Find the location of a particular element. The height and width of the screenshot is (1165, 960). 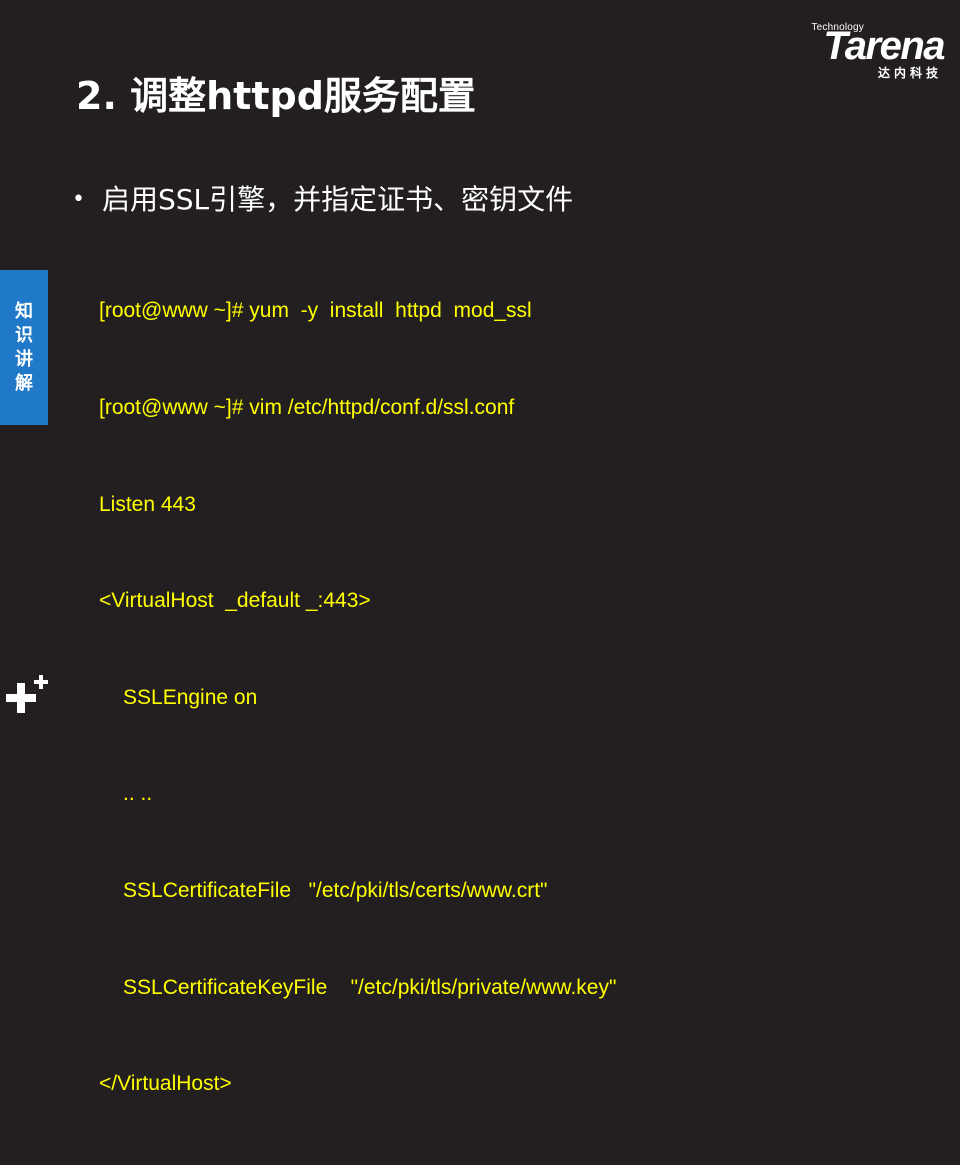

bullet-item: • 启用SSL引擎，并指定证书、密钥文件 is located at coordinates (322, 200).